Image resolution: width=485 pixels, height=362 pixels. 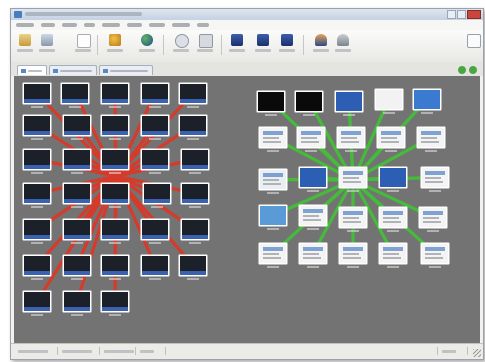 I want to click on monitor-group-icon, so click(x=287, y=40).